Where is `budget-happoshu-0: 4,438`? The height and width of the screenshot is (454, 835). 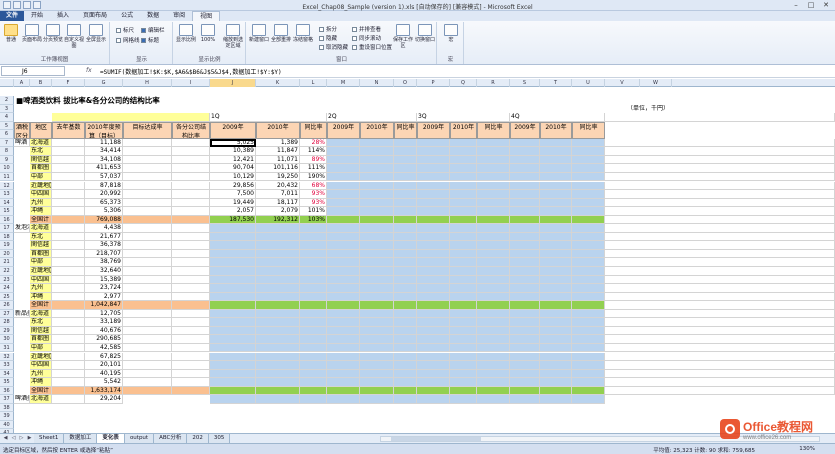
budget-happoshu-0: 4,438 is located at coordinates (104, 228).